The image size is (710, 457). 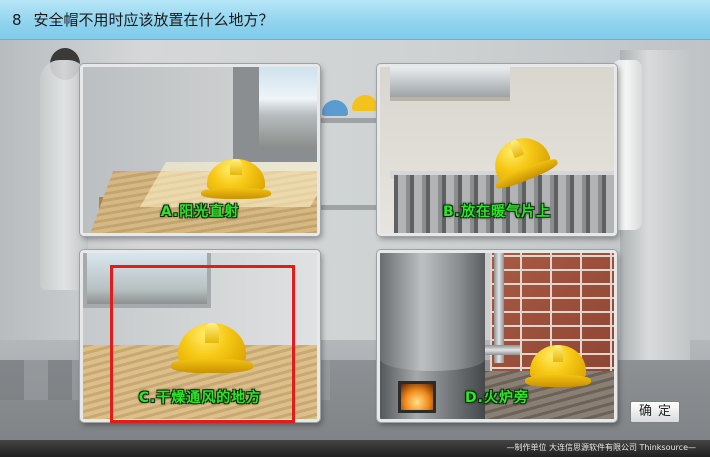 What do you see at coordinates (497, 212) in the screenshot?
I see `option-b-label: B.放在暖气片上` at bounding box center [497, 212].